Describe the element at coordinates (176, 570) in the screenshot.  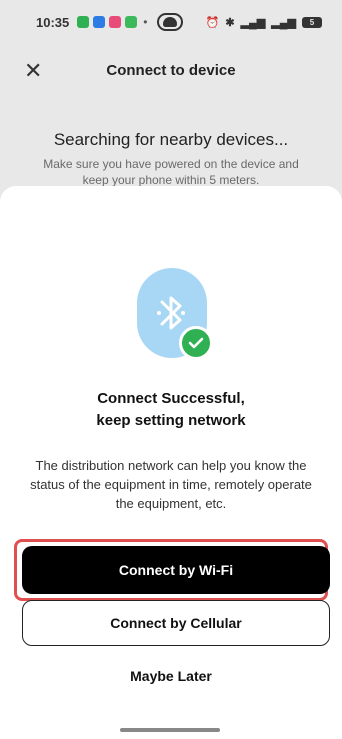
I see `connect-wifi-button: Connect by Wi-Fi` at that location.